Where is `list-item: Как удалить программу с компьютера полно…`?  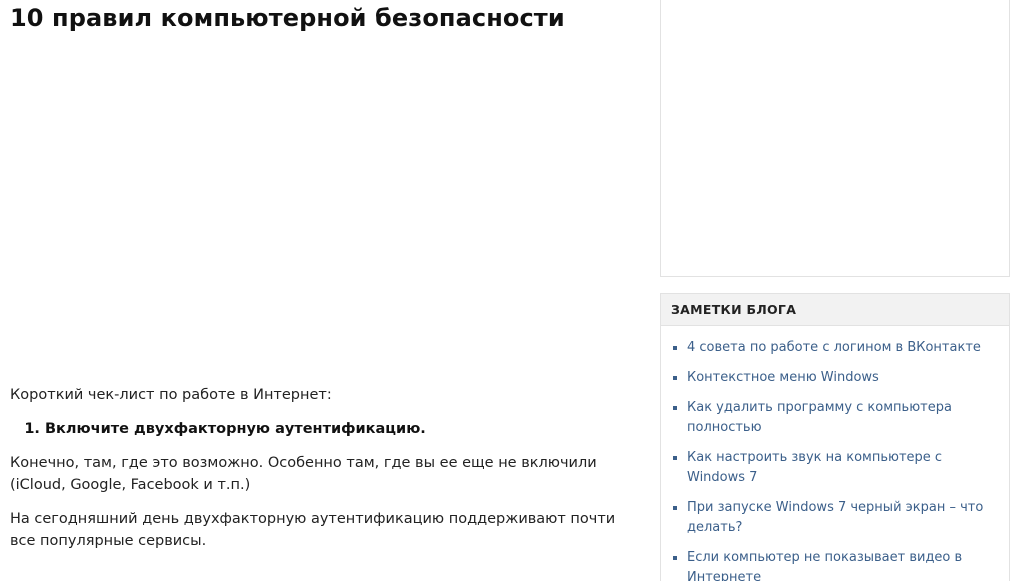
list-item: Как удалить программу с компьютера полно… is located at coordinates (836, 418).